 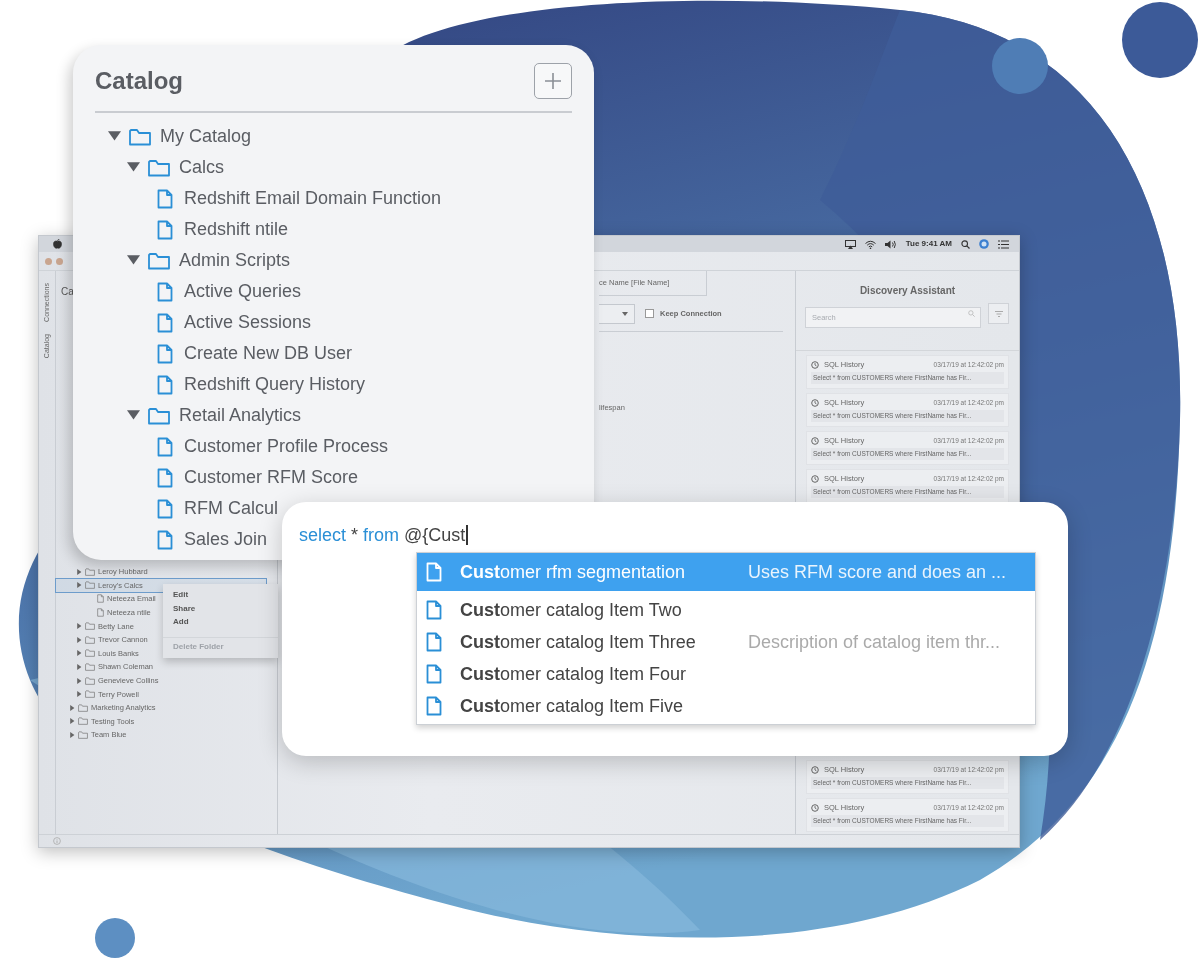 What do you see at coordinates (186, 508) in the screenshot?
I see `tree-item: RFM Calcul` at bounding box center [186, 508].